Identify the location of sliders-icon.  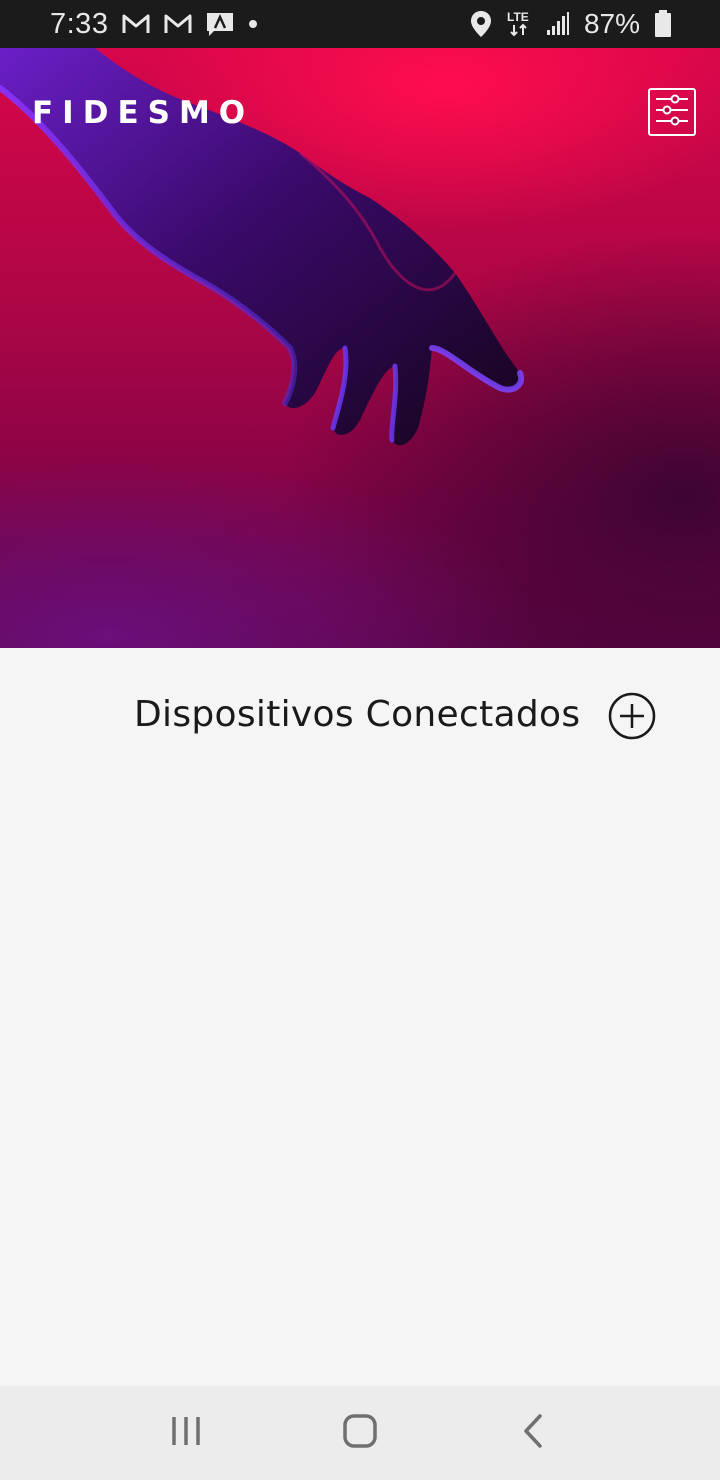
(672, 112).